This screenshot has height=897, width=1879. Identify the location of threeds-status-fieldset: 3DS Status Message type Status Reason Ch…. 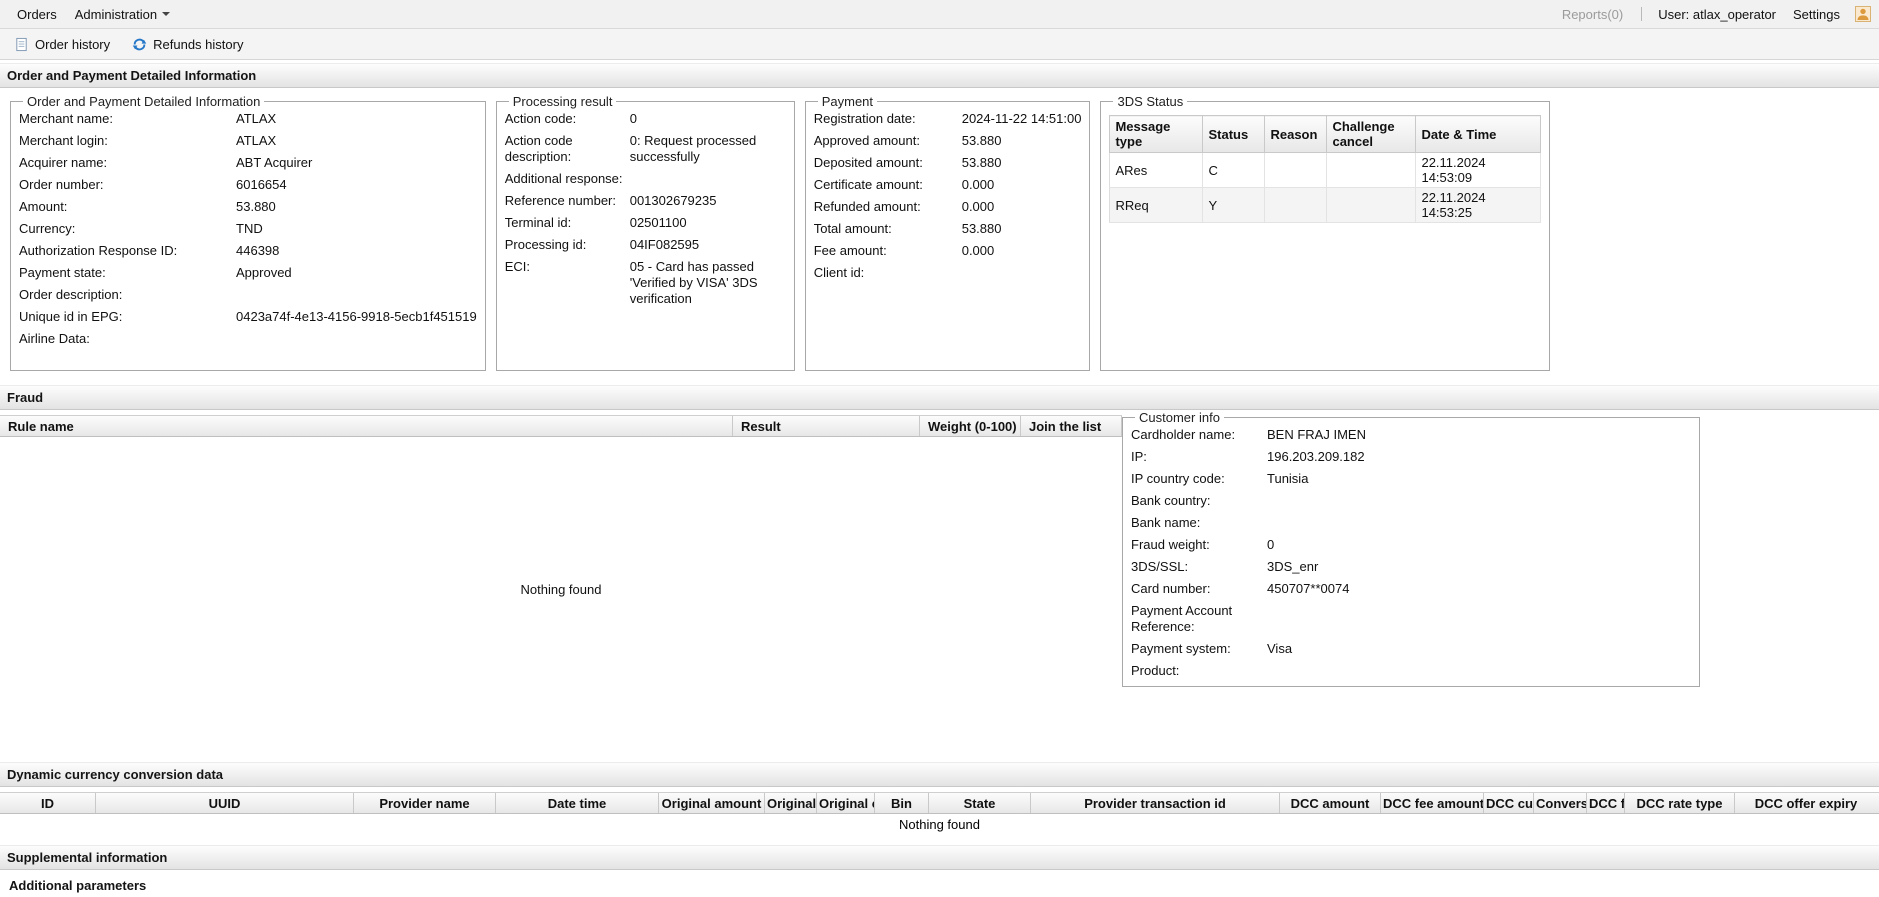
(1325, 232).